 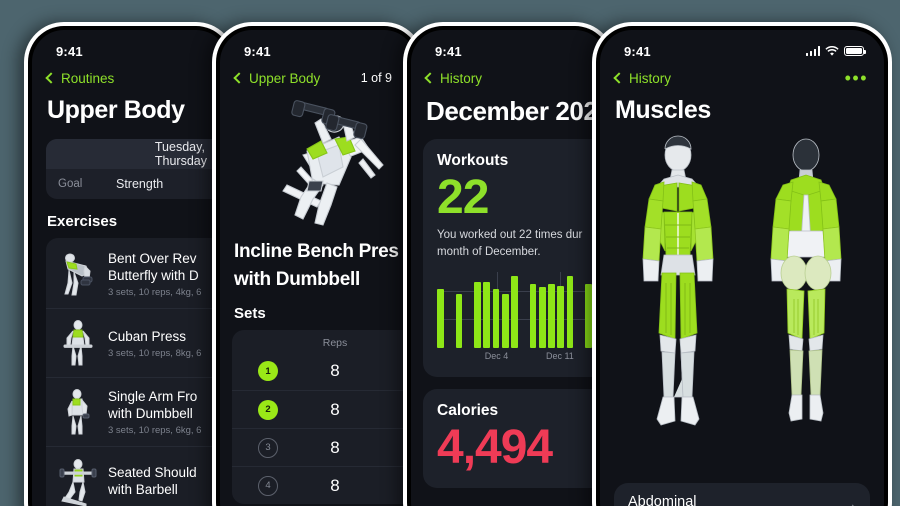 I want to click on set-number-badge: 1, so click(x=268, y=371).